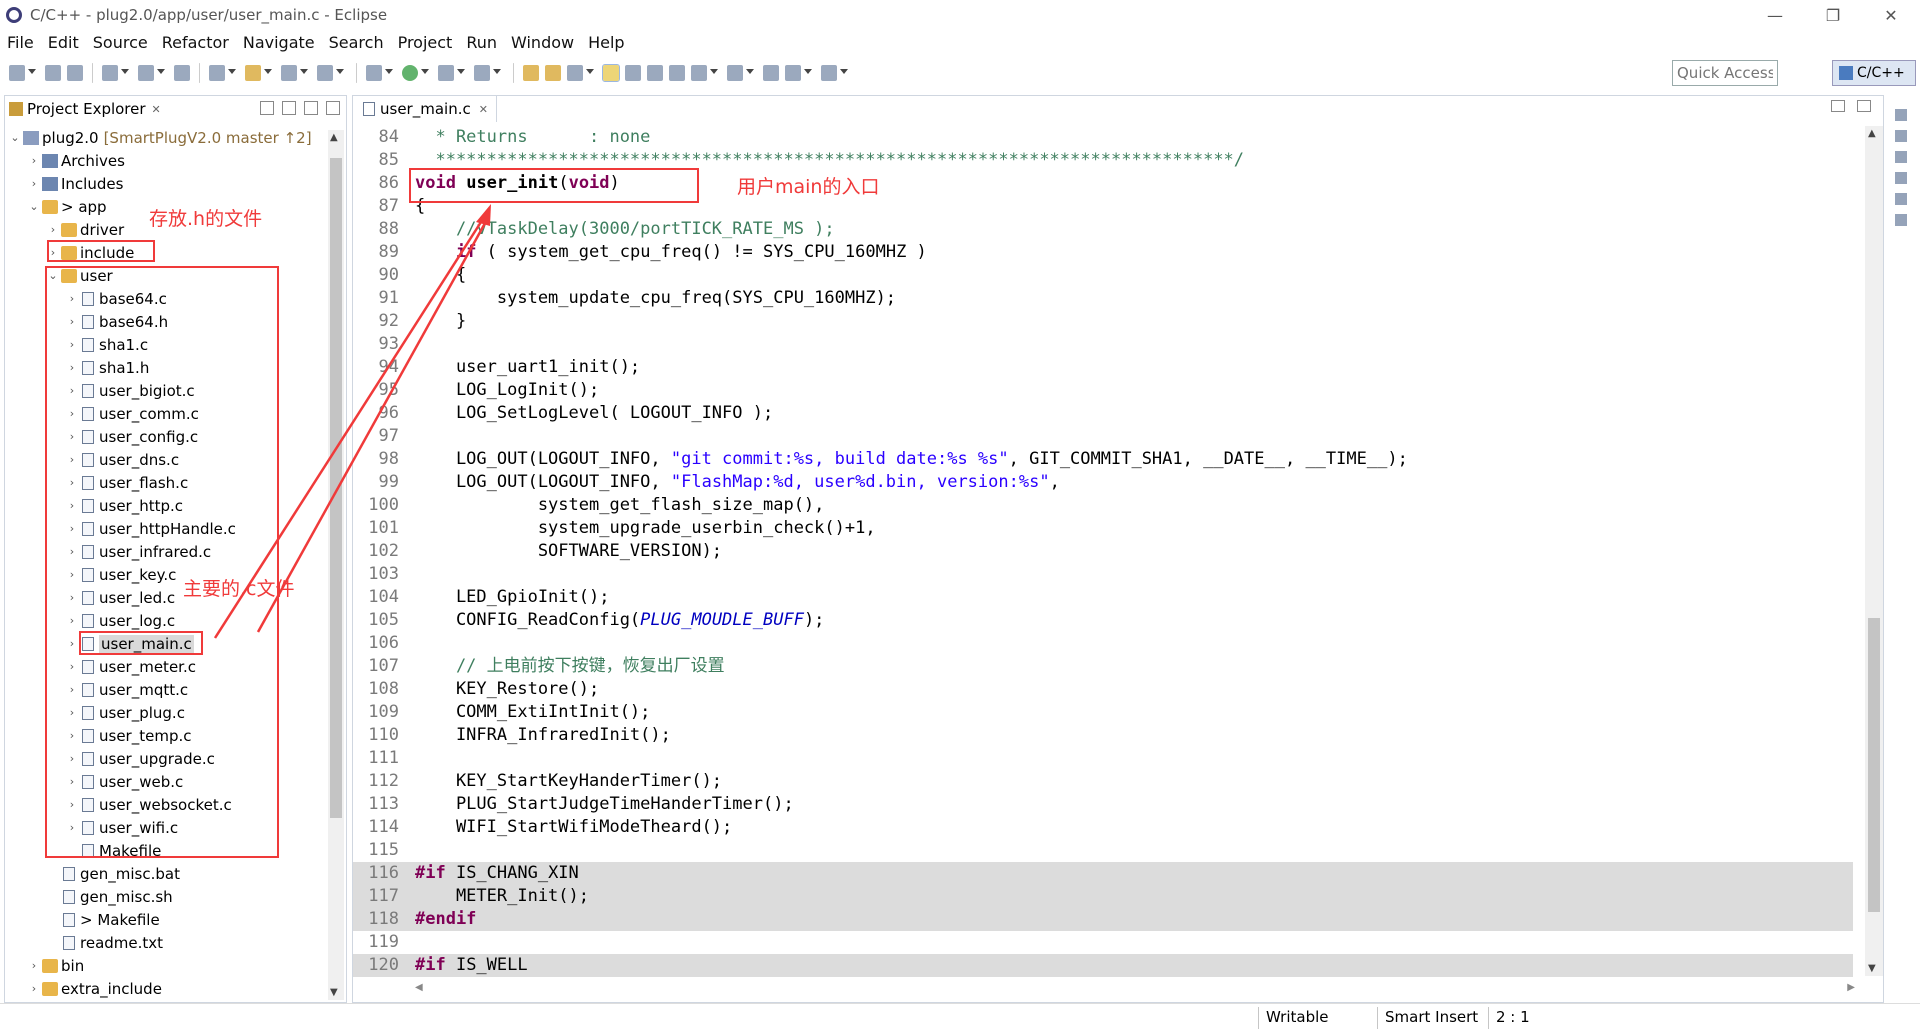  I want to click on code-line: 92 }, so click(1103, 321).